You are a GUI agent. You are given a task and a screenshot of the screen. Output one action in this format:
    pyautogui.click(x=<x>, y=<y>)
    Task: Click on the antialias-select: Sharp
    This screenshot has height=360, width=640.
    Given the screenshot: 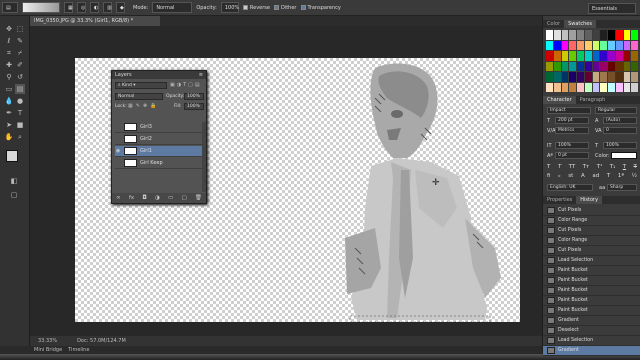 What is the action you would take?
    pyautogui.click(x=622, y=187)
    